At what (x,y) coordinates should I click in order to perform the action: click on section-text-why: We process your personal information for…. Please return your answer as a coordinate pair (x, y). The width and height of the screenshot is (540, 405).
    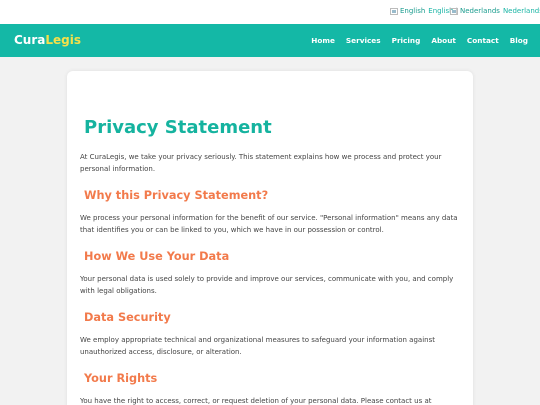
    Looking at the image, I should click on (269, 224).